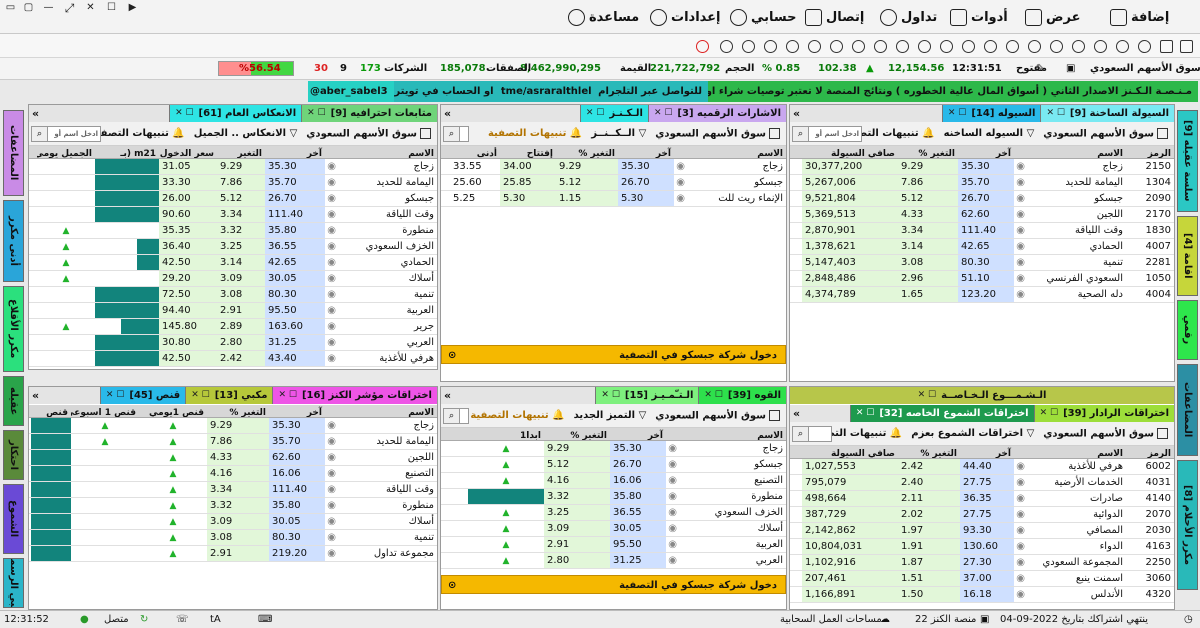  Describe the element at coordinates (929, 452) in the screenshot. I see `col-change: التغير %` at that location.